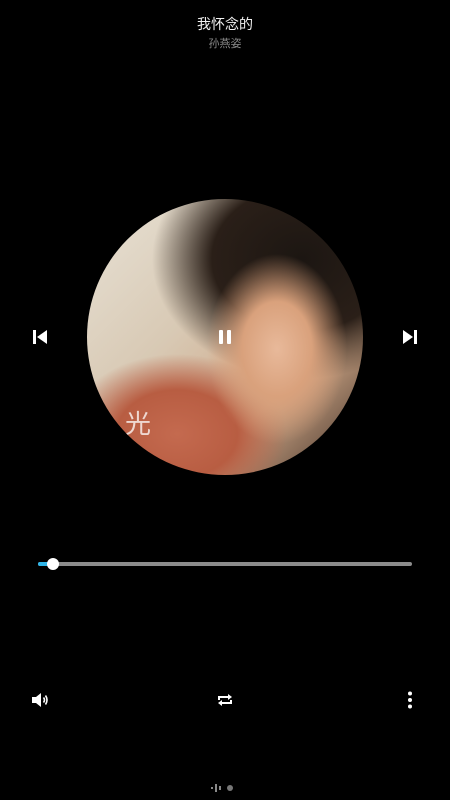  I want to click on skip-next-icon, so click(410, 337).